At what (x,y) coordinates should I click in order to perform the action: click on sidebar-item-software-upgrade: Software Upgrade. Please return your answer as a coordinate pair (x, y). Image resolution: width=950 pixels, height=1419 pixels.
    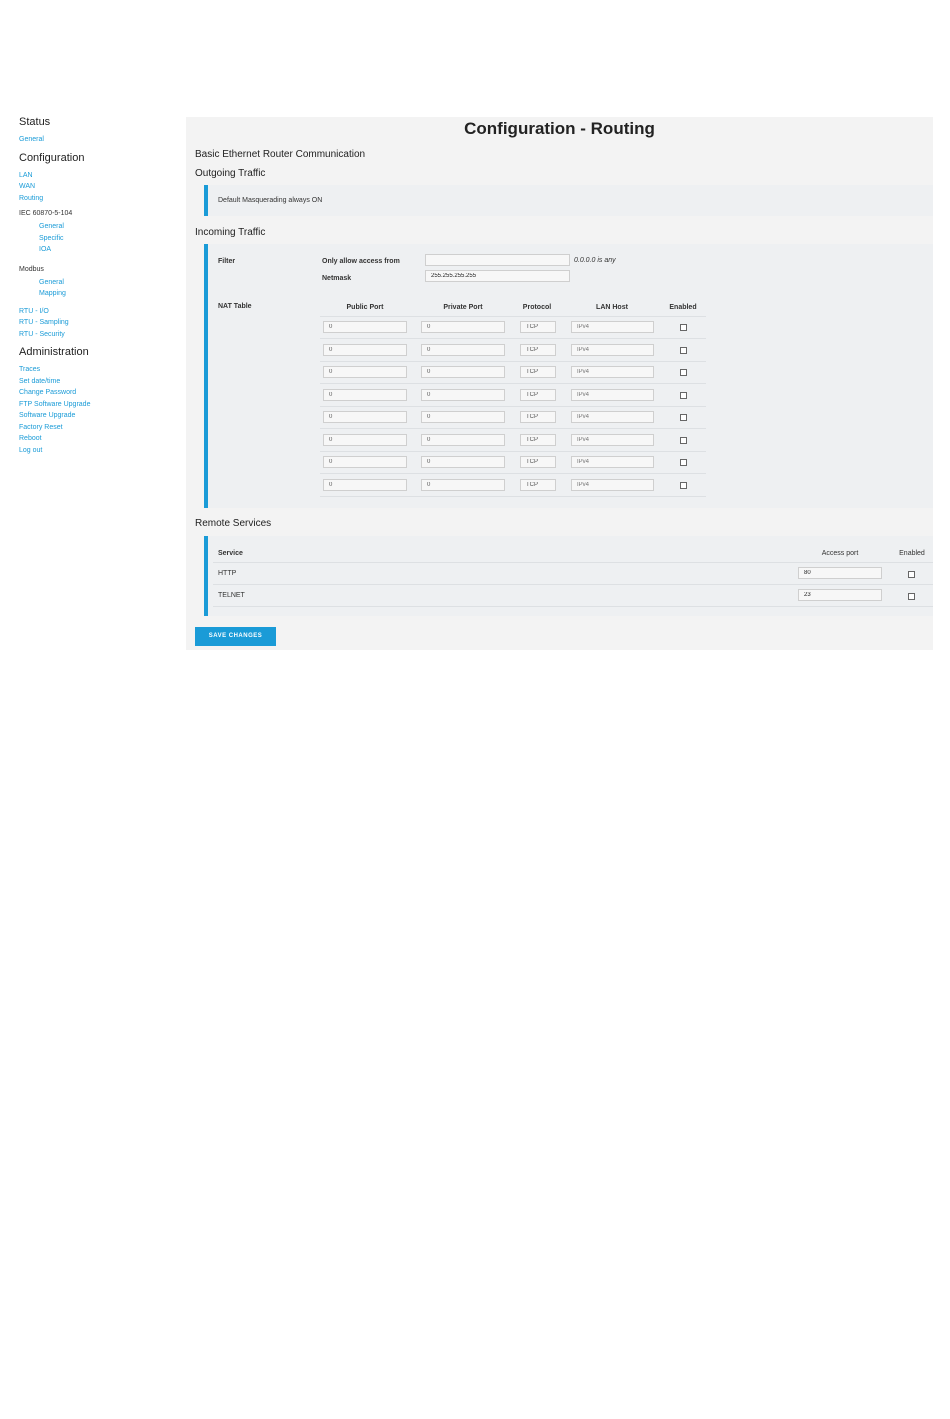
    Looking at the image, I should click on (99, 416).